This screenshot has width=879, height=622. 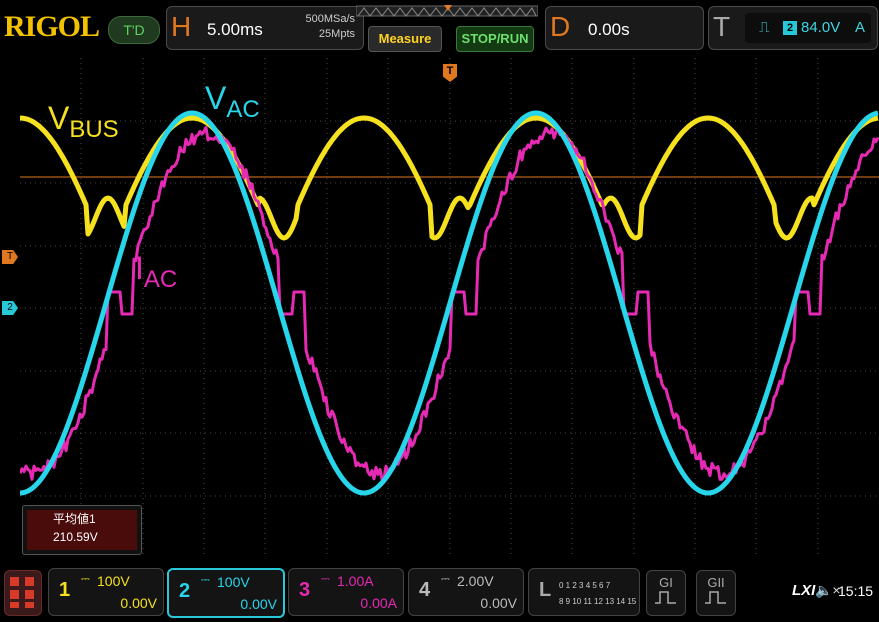 What do you see at coordinates (226, 593) in the screenshot?
I see `channel-2-box: 2 ⎓ 100V 0.00V` at bounding box center [226, 593].